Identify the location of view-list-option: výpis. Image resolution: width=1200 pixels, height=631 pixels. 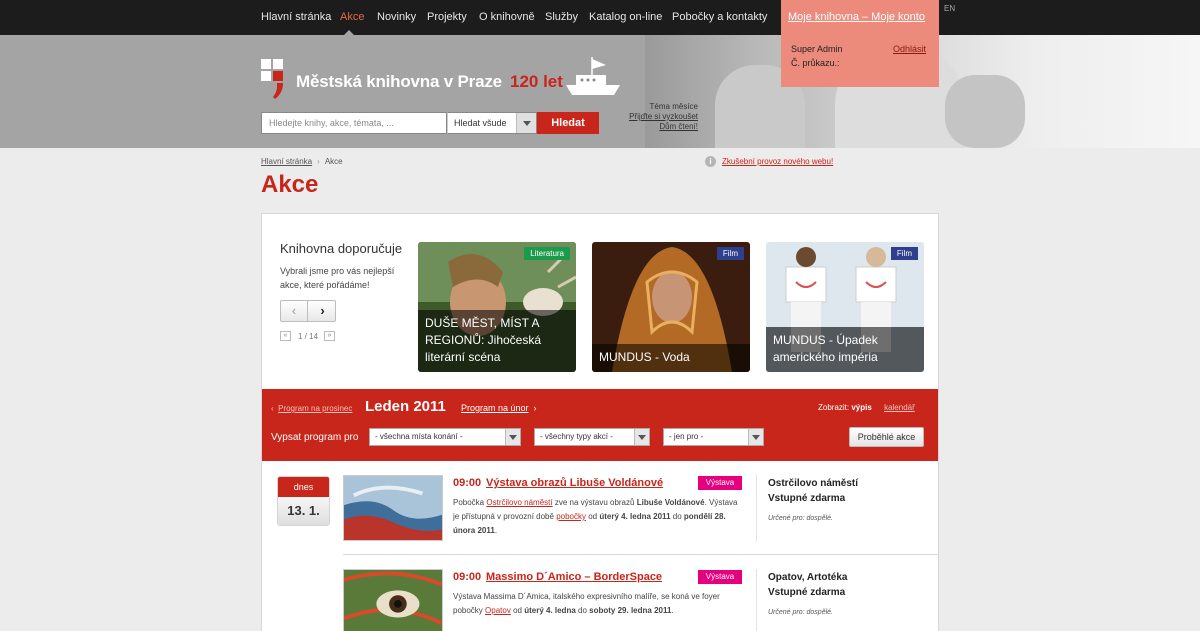
(861, 407).